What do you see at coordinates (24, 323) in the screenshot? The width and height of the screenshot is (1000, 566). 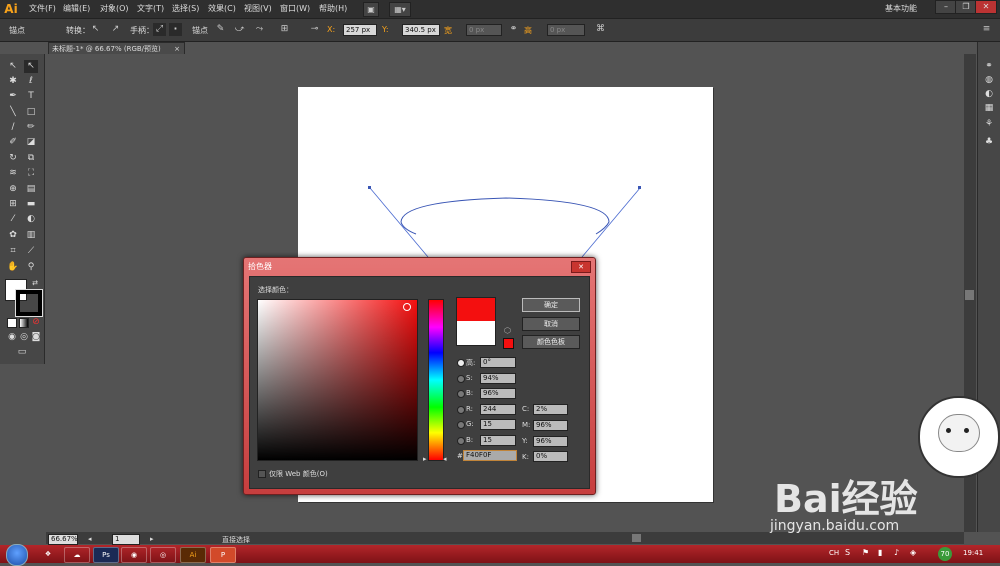 I see `gradient-mode-icon` at bounding box center [24, 323].